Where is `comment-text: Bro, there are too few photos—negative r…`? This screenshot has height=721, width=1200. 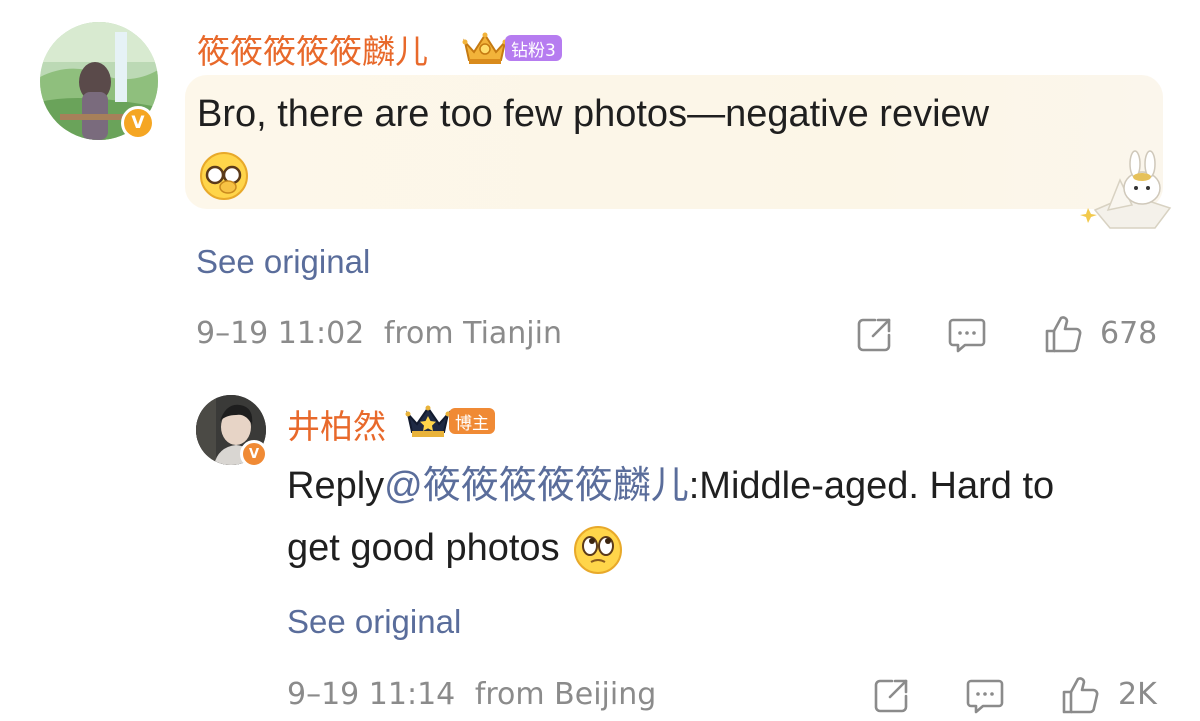
comment-text: Bro, there are too few photos—negative r… is located at coordinates (593, 114).